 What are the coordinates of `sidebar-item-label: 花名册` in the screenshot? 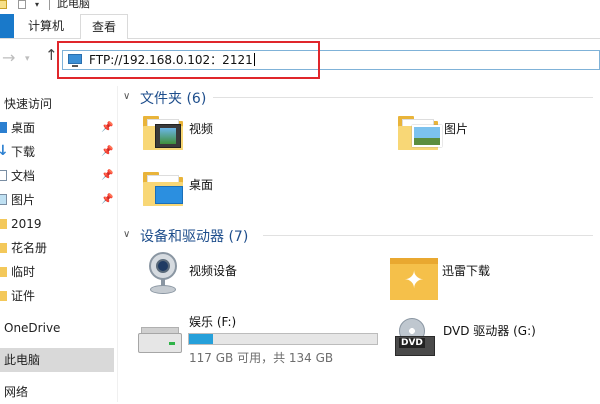 It's located at (29, 248).